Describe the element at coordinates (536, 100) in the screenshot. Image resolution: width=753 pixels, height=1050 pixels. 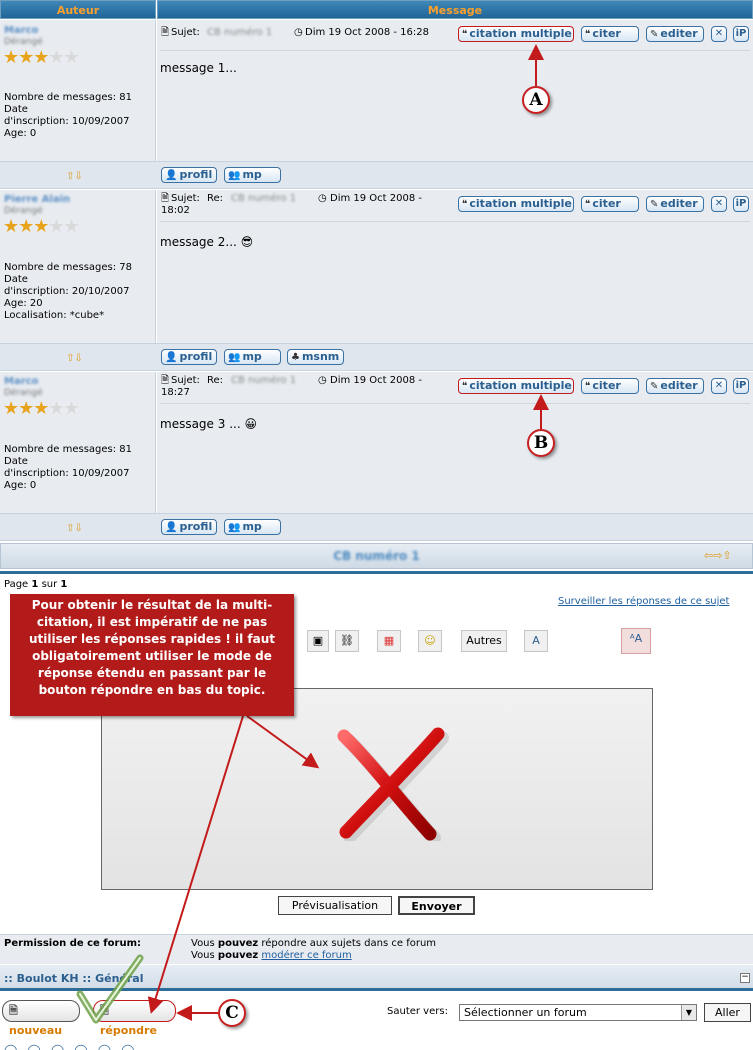
I see `marker-a: A` at that location.